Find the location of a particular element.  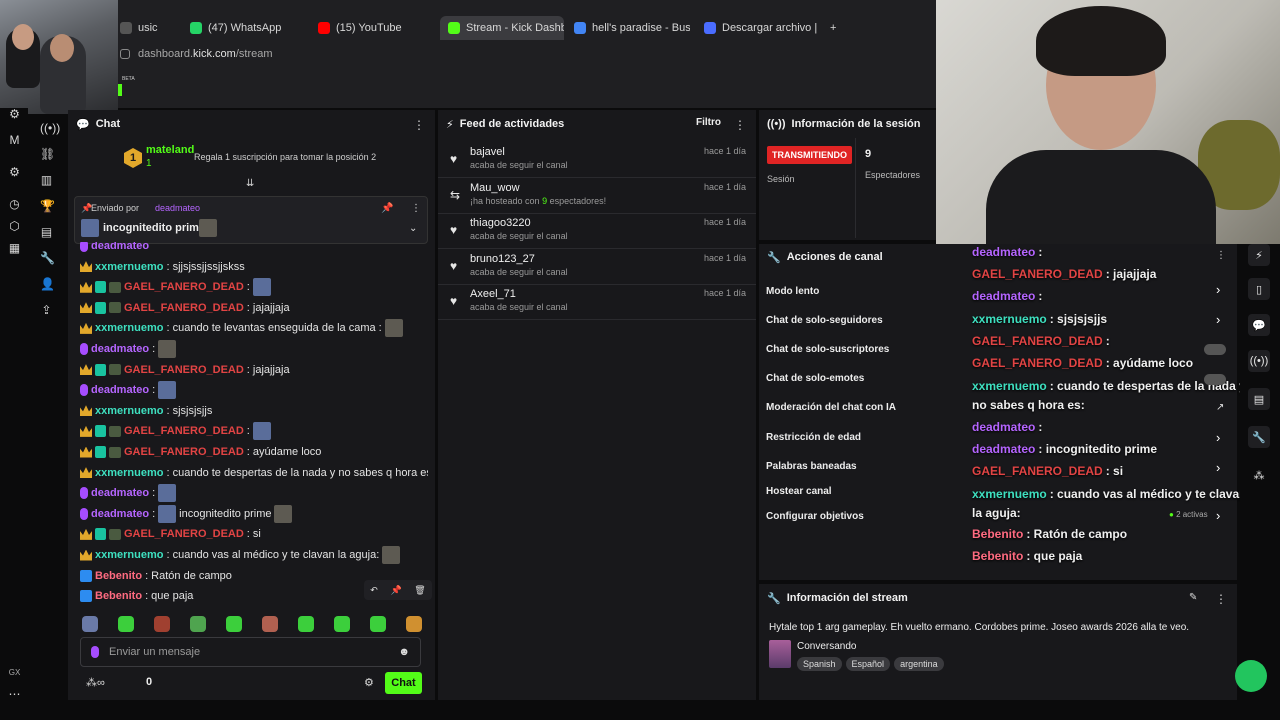

leader-name: mateland is located at coordinates (170, 150).